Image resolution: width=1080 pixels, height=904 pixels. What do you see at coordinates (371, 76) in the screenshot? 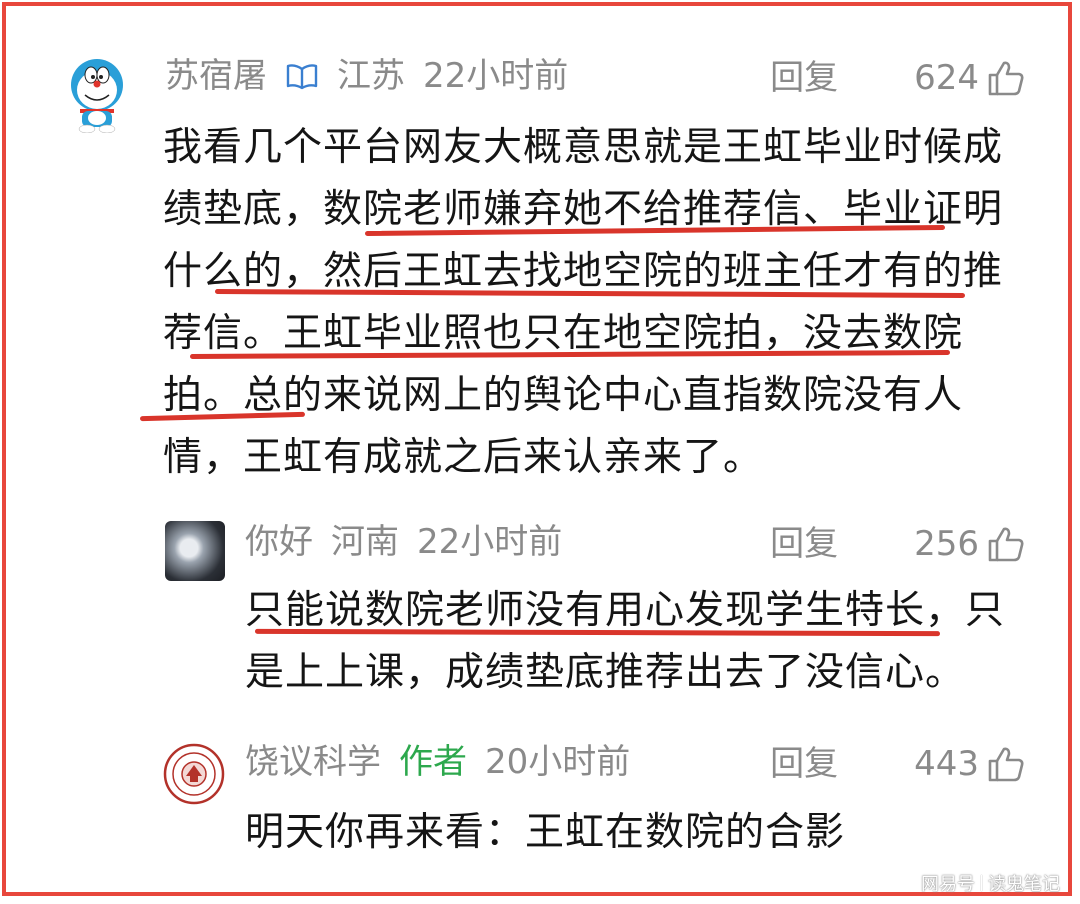
I see `location: 江苏` at bounding box center [371, 76].